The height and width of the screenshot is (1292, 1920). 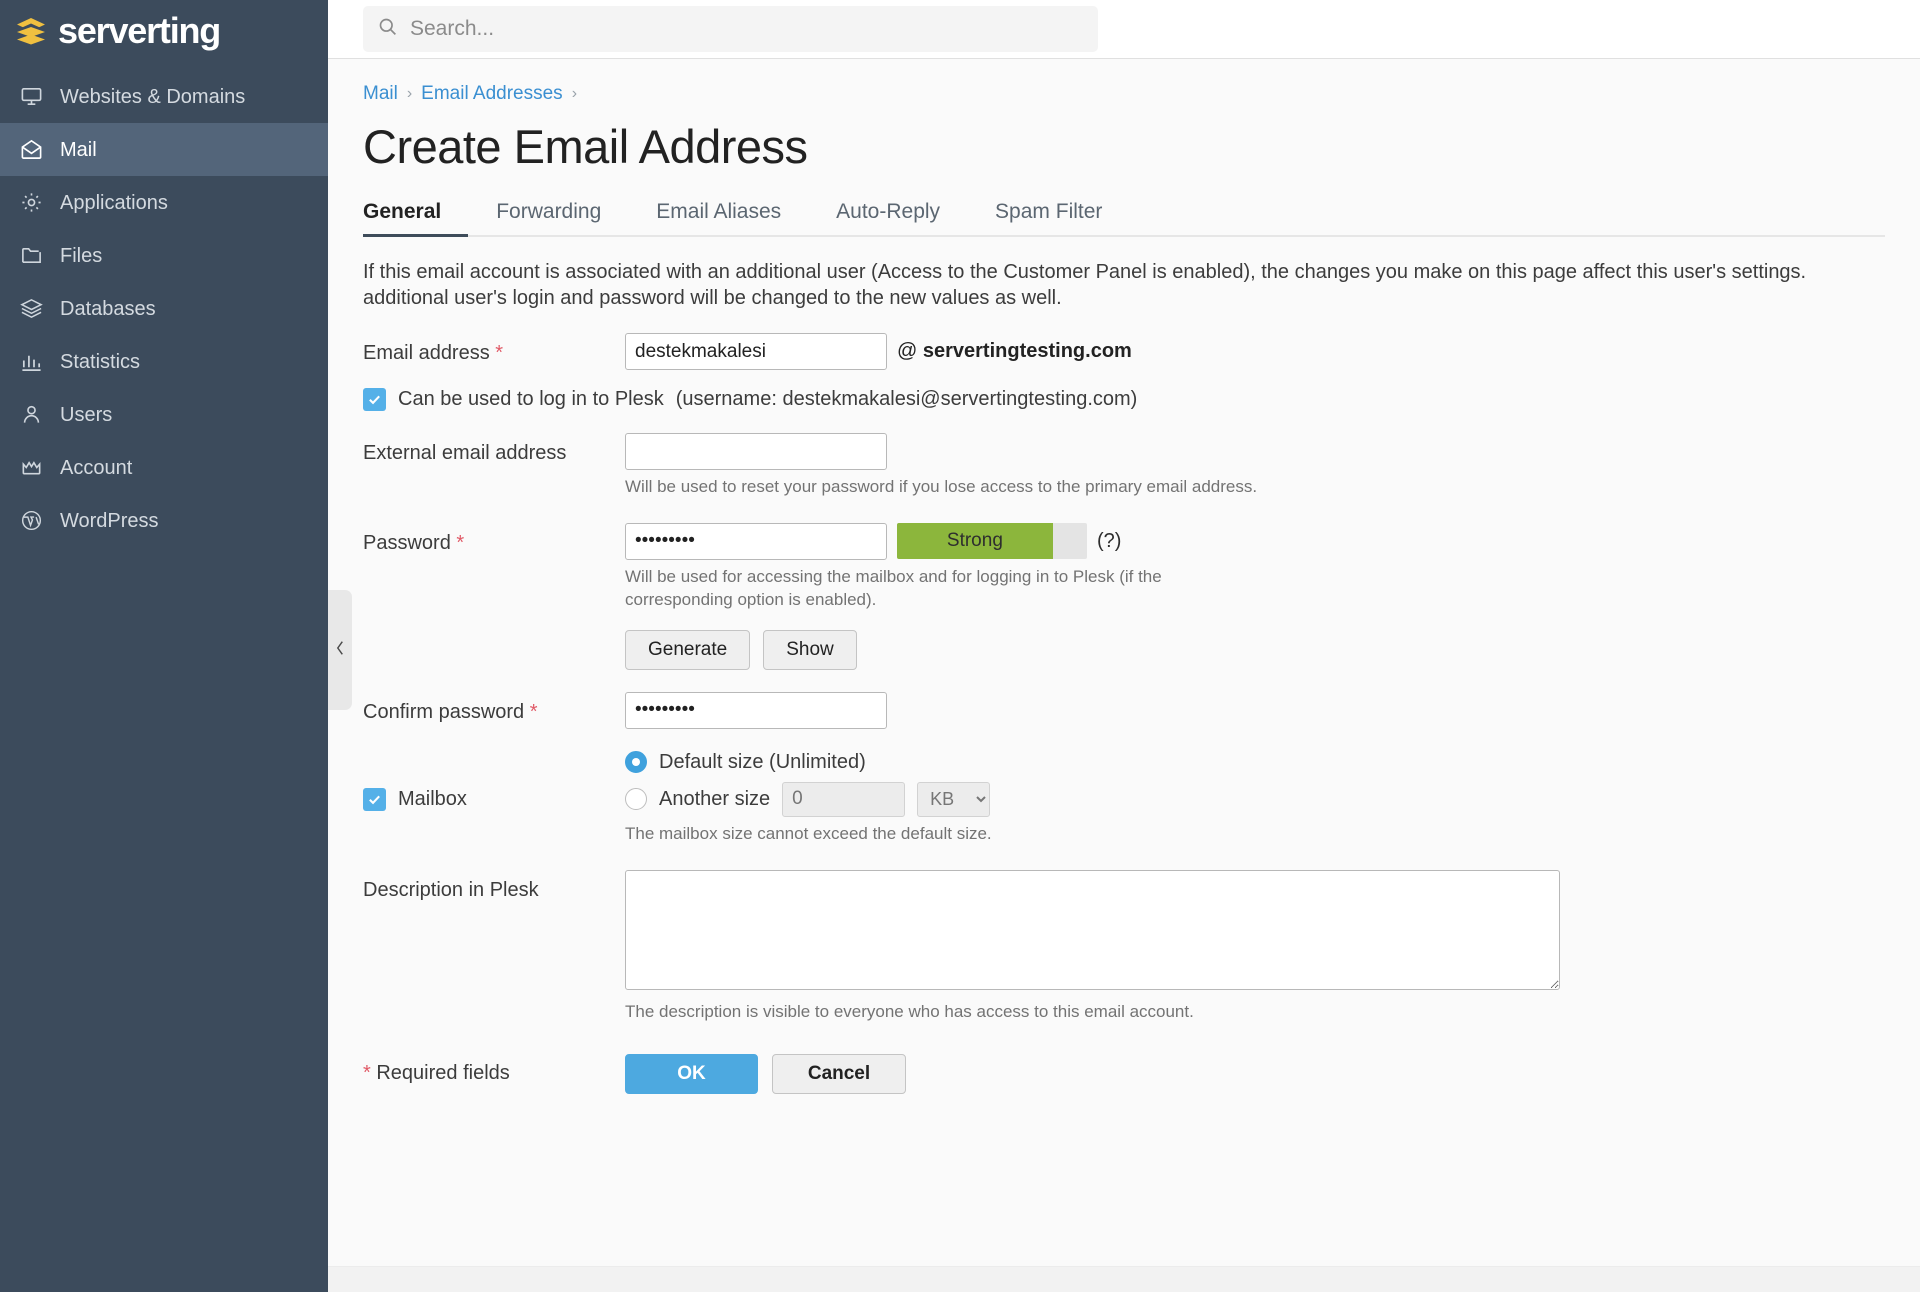 I want to click on form-actions: * Required fields OK Cancel, so click(x=1141, y=1073).